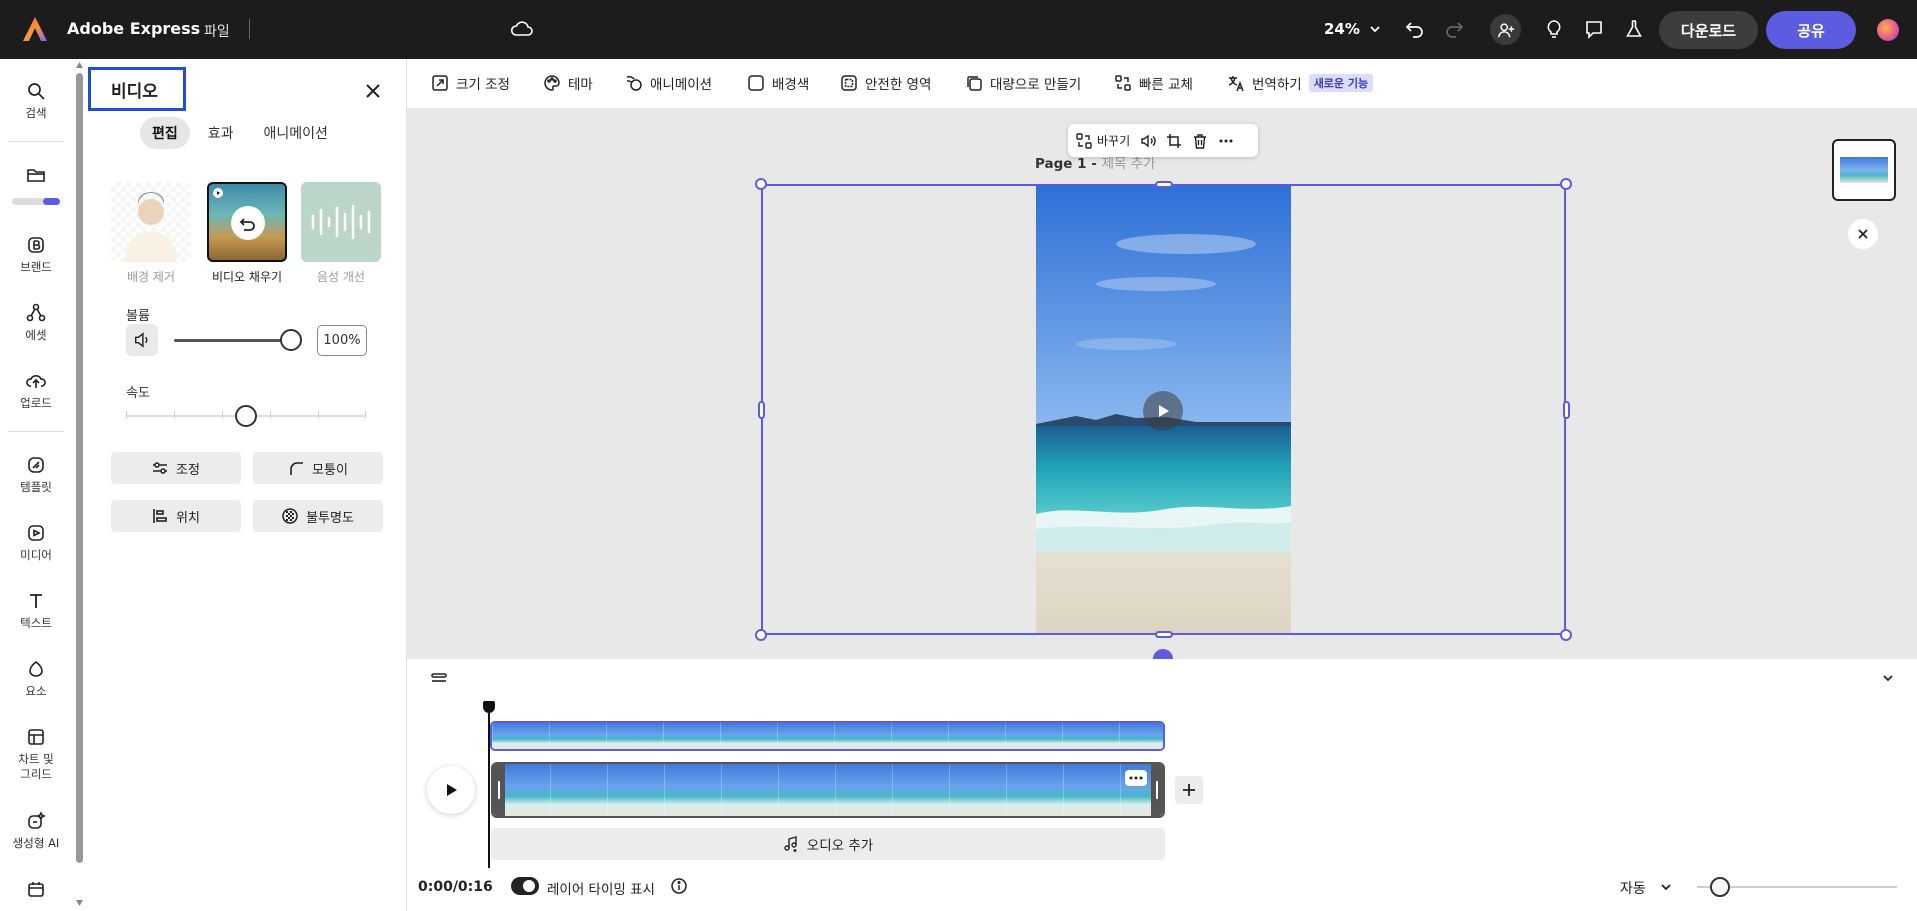 Image resolution: width=1917 pixels, height=911 pixels. I want to click on tab-edit: 편집, so click(165, 133).